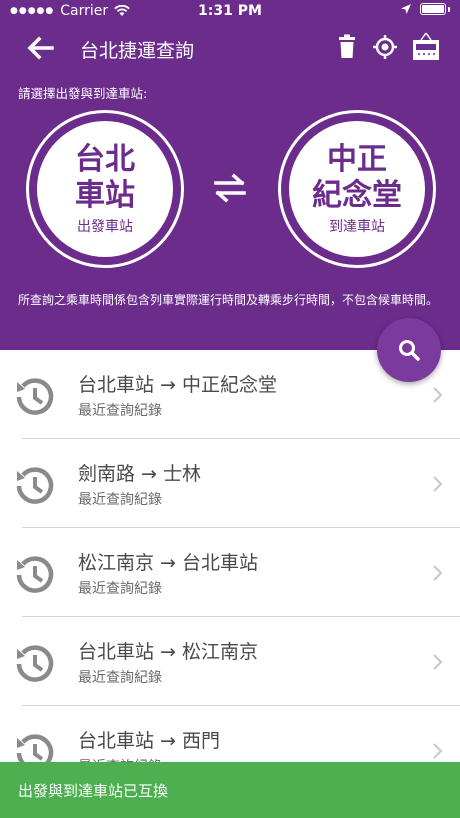 The width and height of the screenshot is (460, 818). What do you see at coordinates (406, 9) in the screenshot?
I see `location-arrow-icon` at bounding box center [406, 9].